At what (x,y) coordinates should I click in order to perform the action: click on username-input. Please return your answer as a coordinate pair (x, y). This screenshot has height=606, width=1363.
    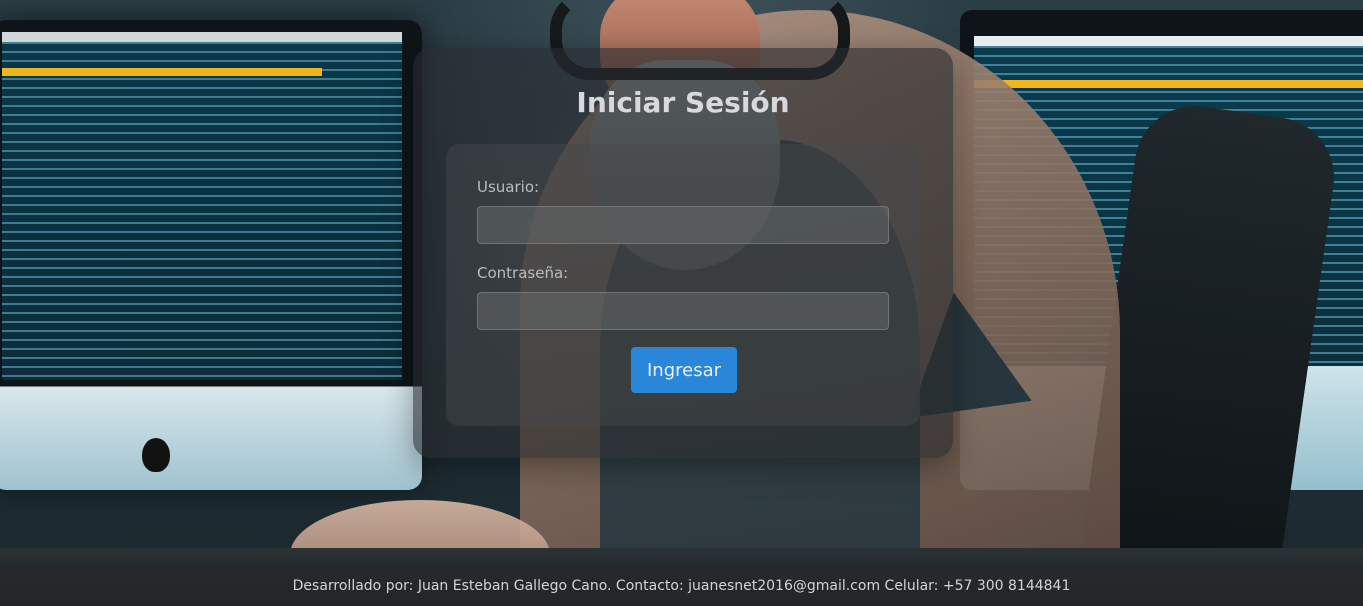
    Looking at the image, I should click on (683, 225).